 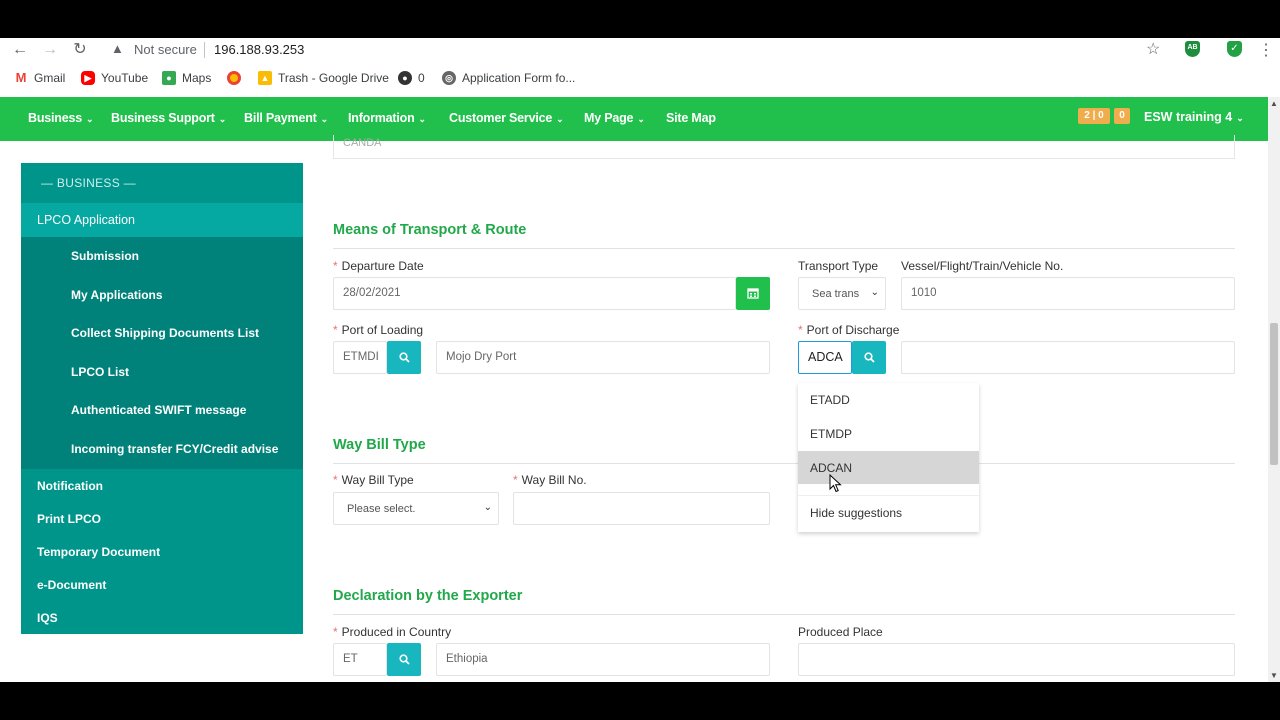 I want to click on suggestion-item-etmdp: ETMDP, so click(x=888, y=433).